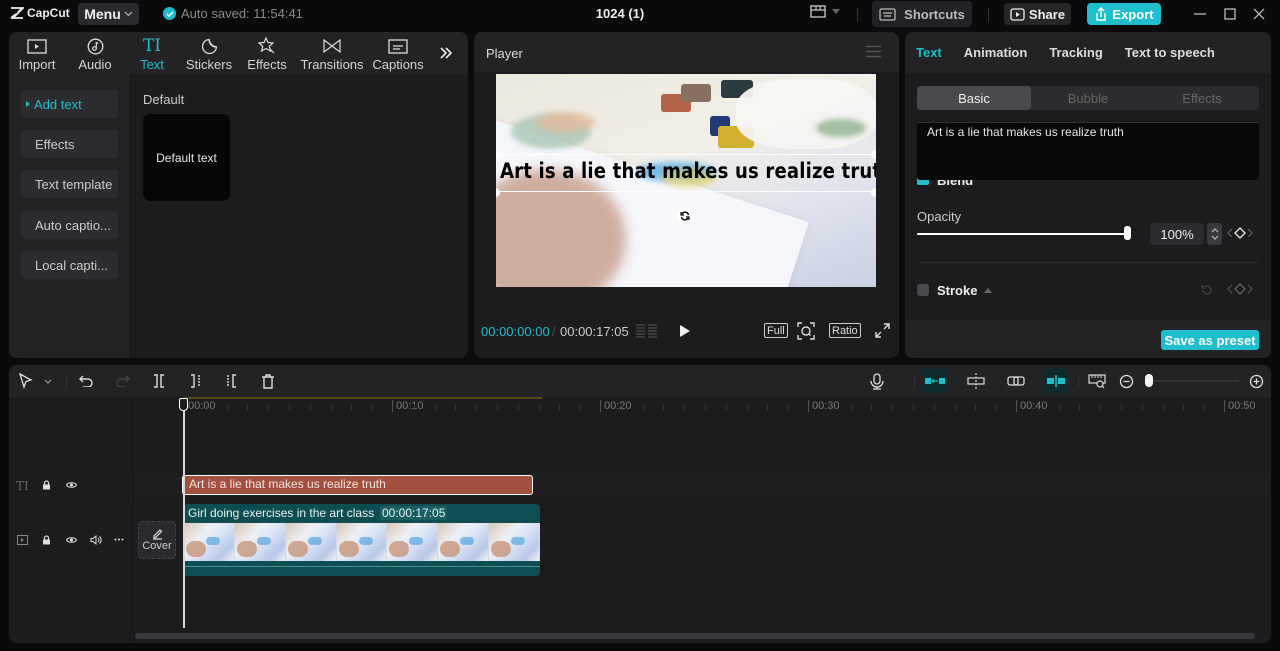 The image size is (1280, 651). I want to click on export-button: Export, so click(1124, 14).